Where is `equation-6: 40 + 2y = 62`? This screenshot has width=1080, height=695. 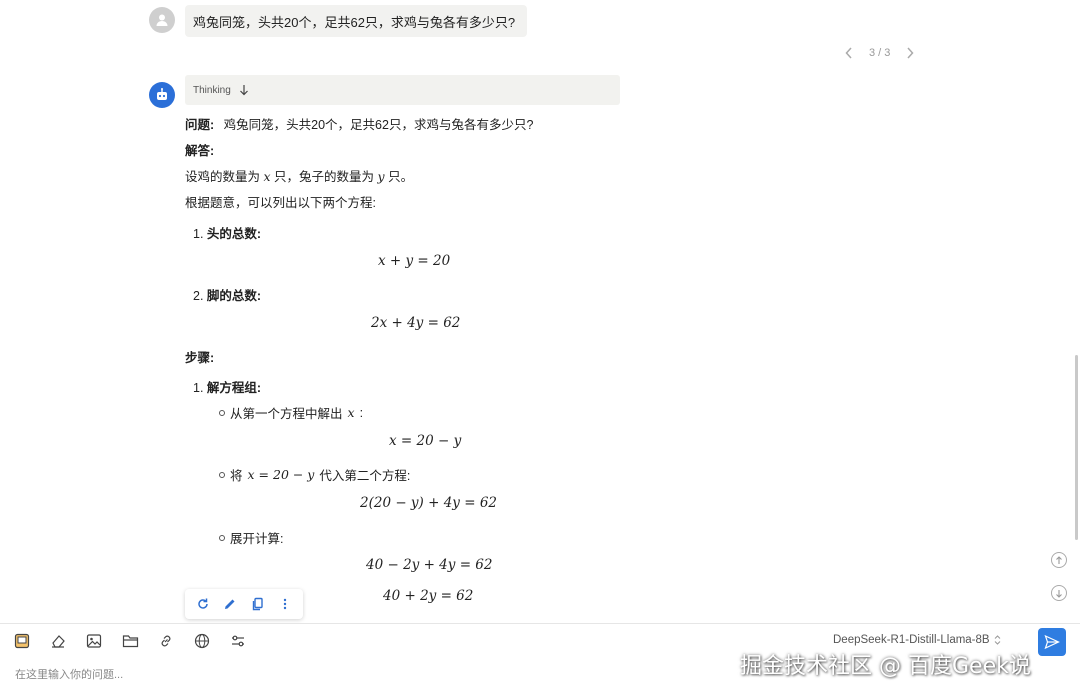
equation-6: 40 + 2y = 62 is located at coordinates (428, 596).